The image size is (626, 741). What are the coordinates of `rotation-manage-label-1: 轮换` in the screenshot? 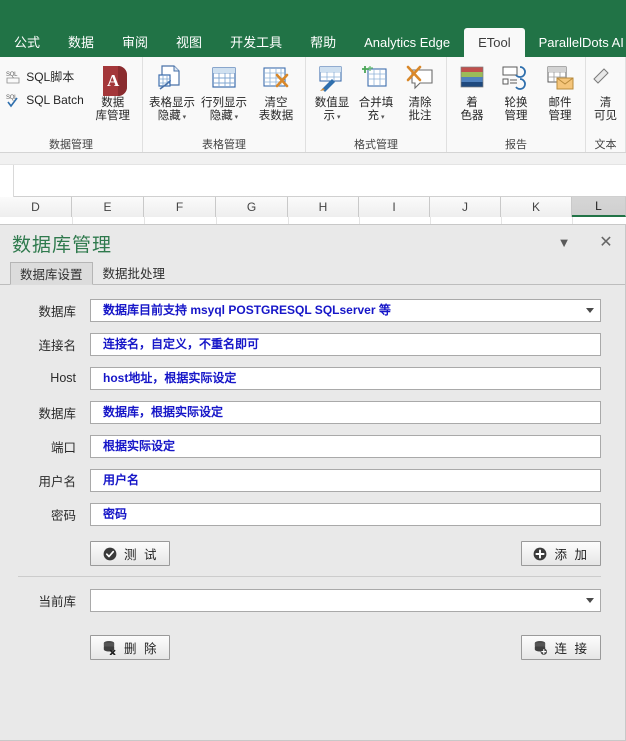 It's located at (516, 103).